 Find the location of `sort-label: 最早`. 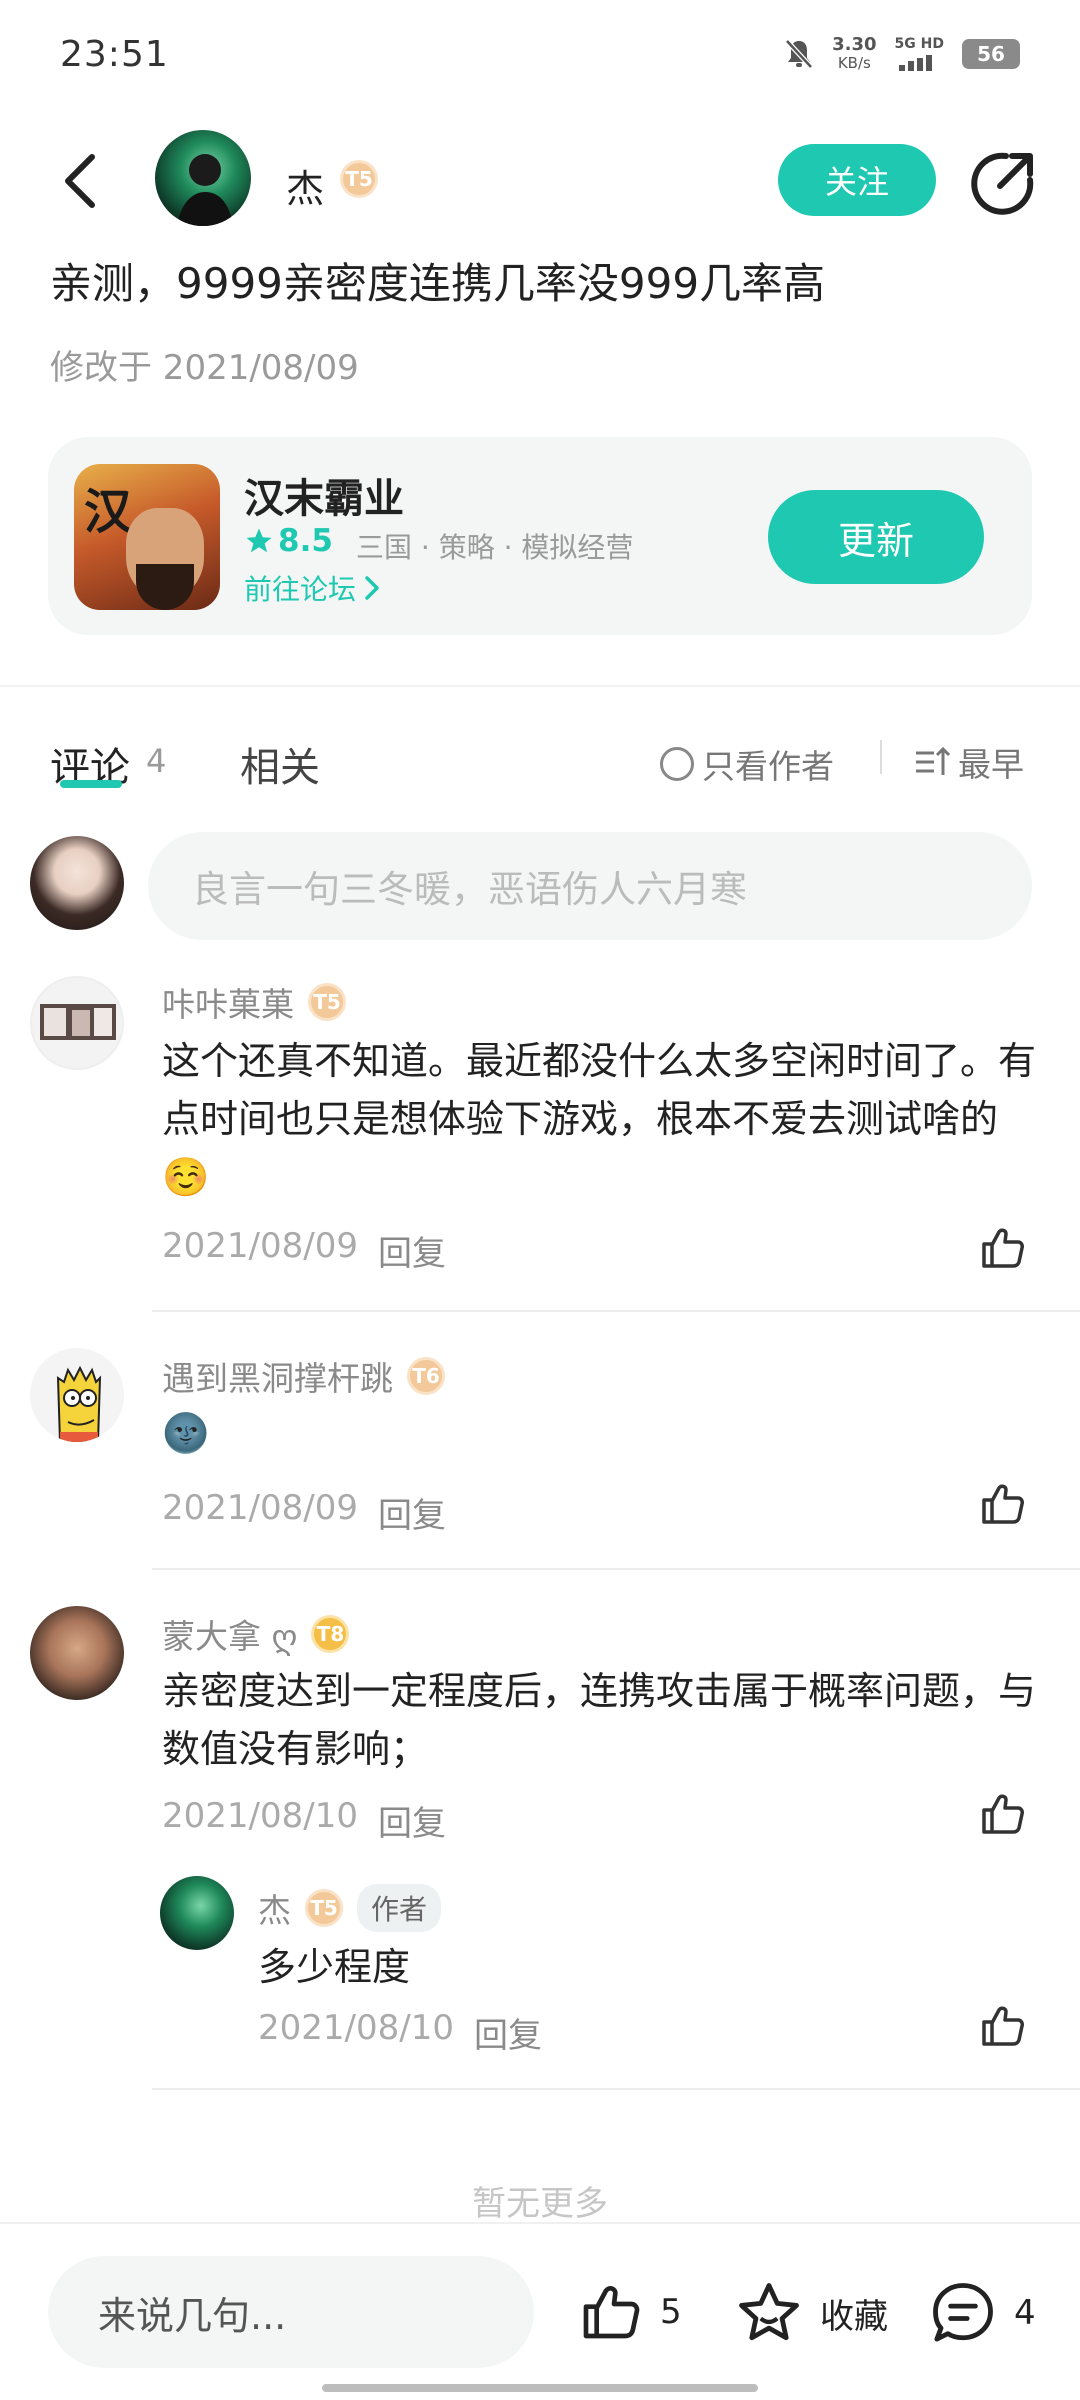

sort-label: 最早 is located at coordinates (991, 764).